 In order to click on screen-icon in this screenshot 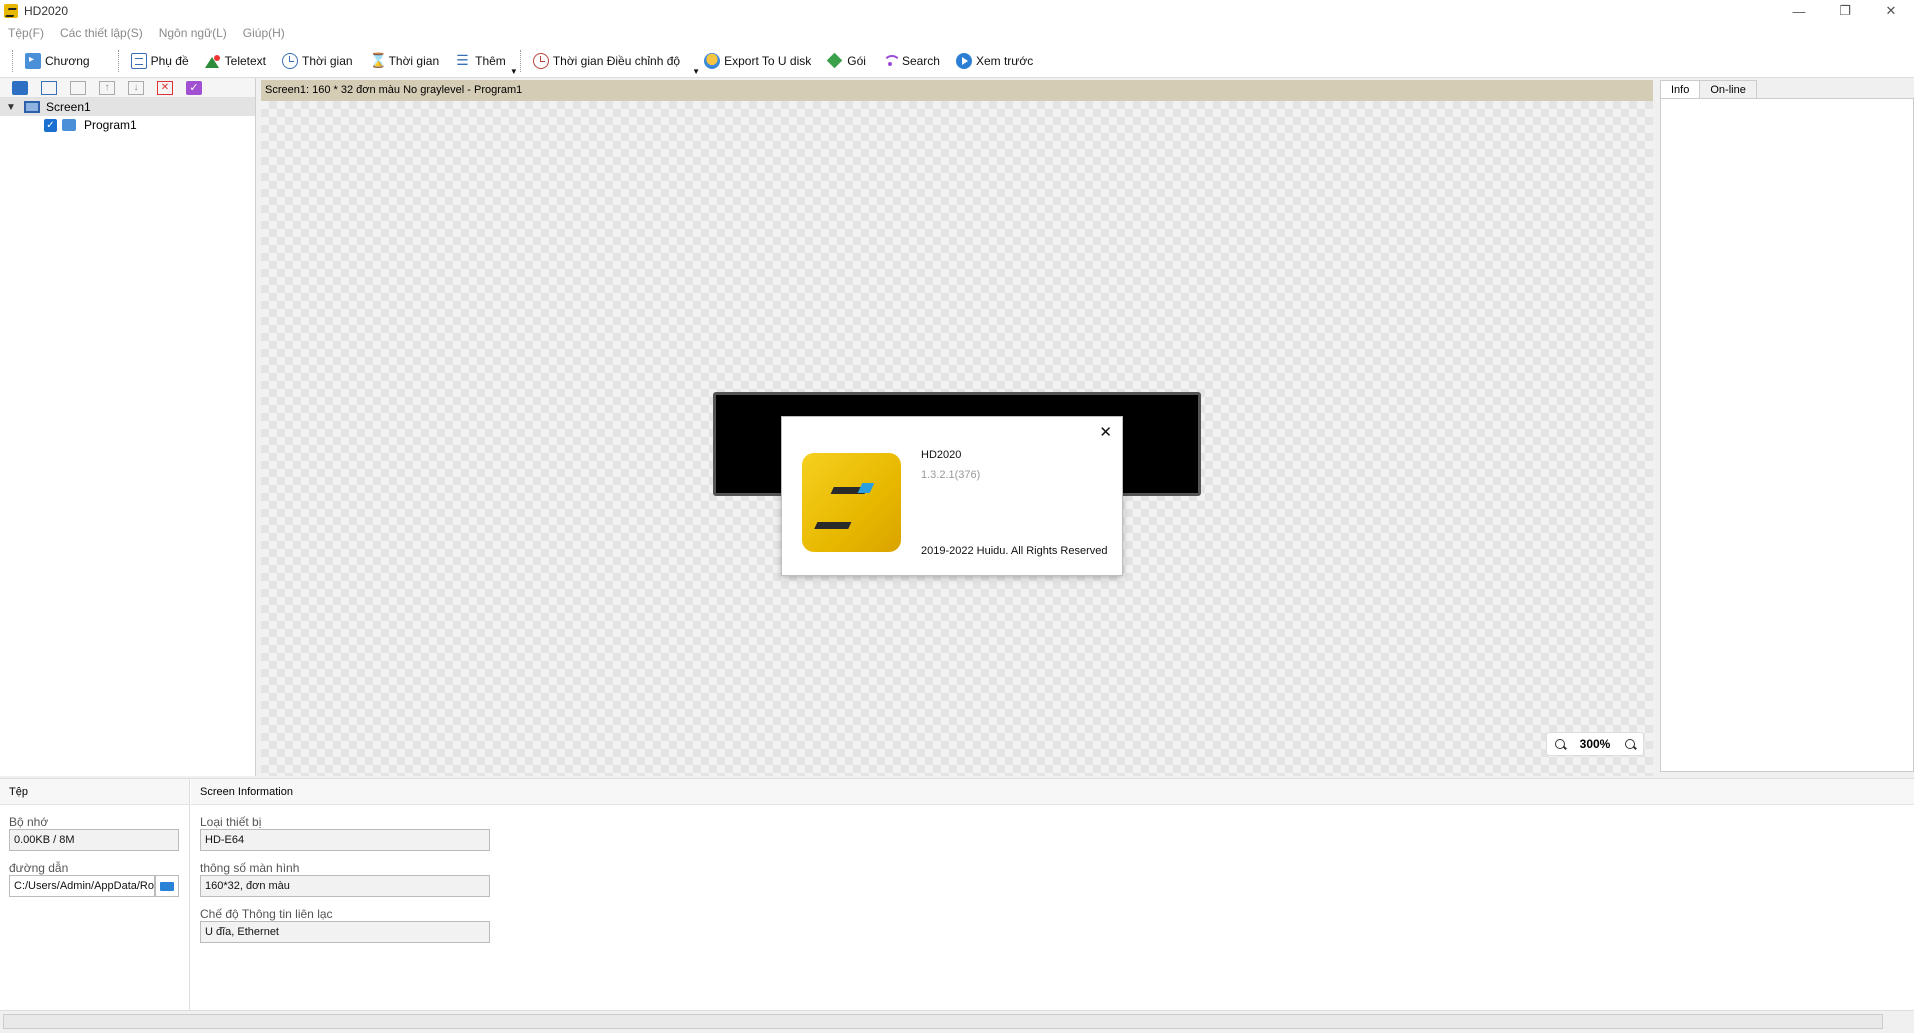, I will do `click(32, 107)`.